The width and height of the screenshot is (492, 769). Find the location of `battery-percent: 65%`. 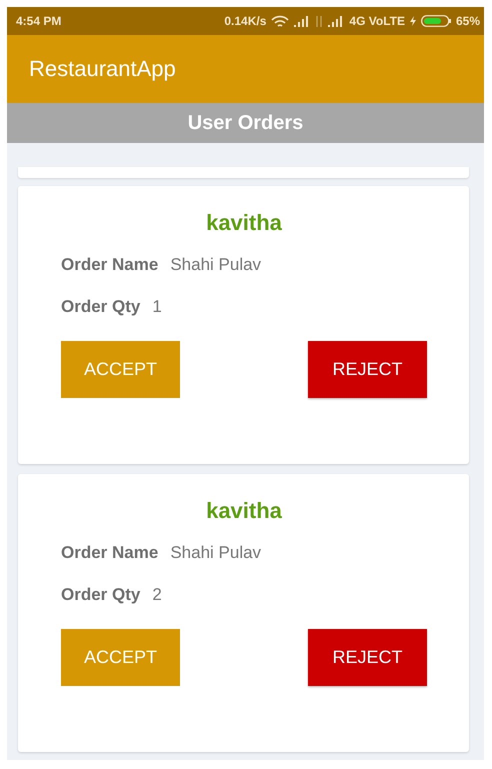

battery-percent: 65% is located at coordinates (468, 21).